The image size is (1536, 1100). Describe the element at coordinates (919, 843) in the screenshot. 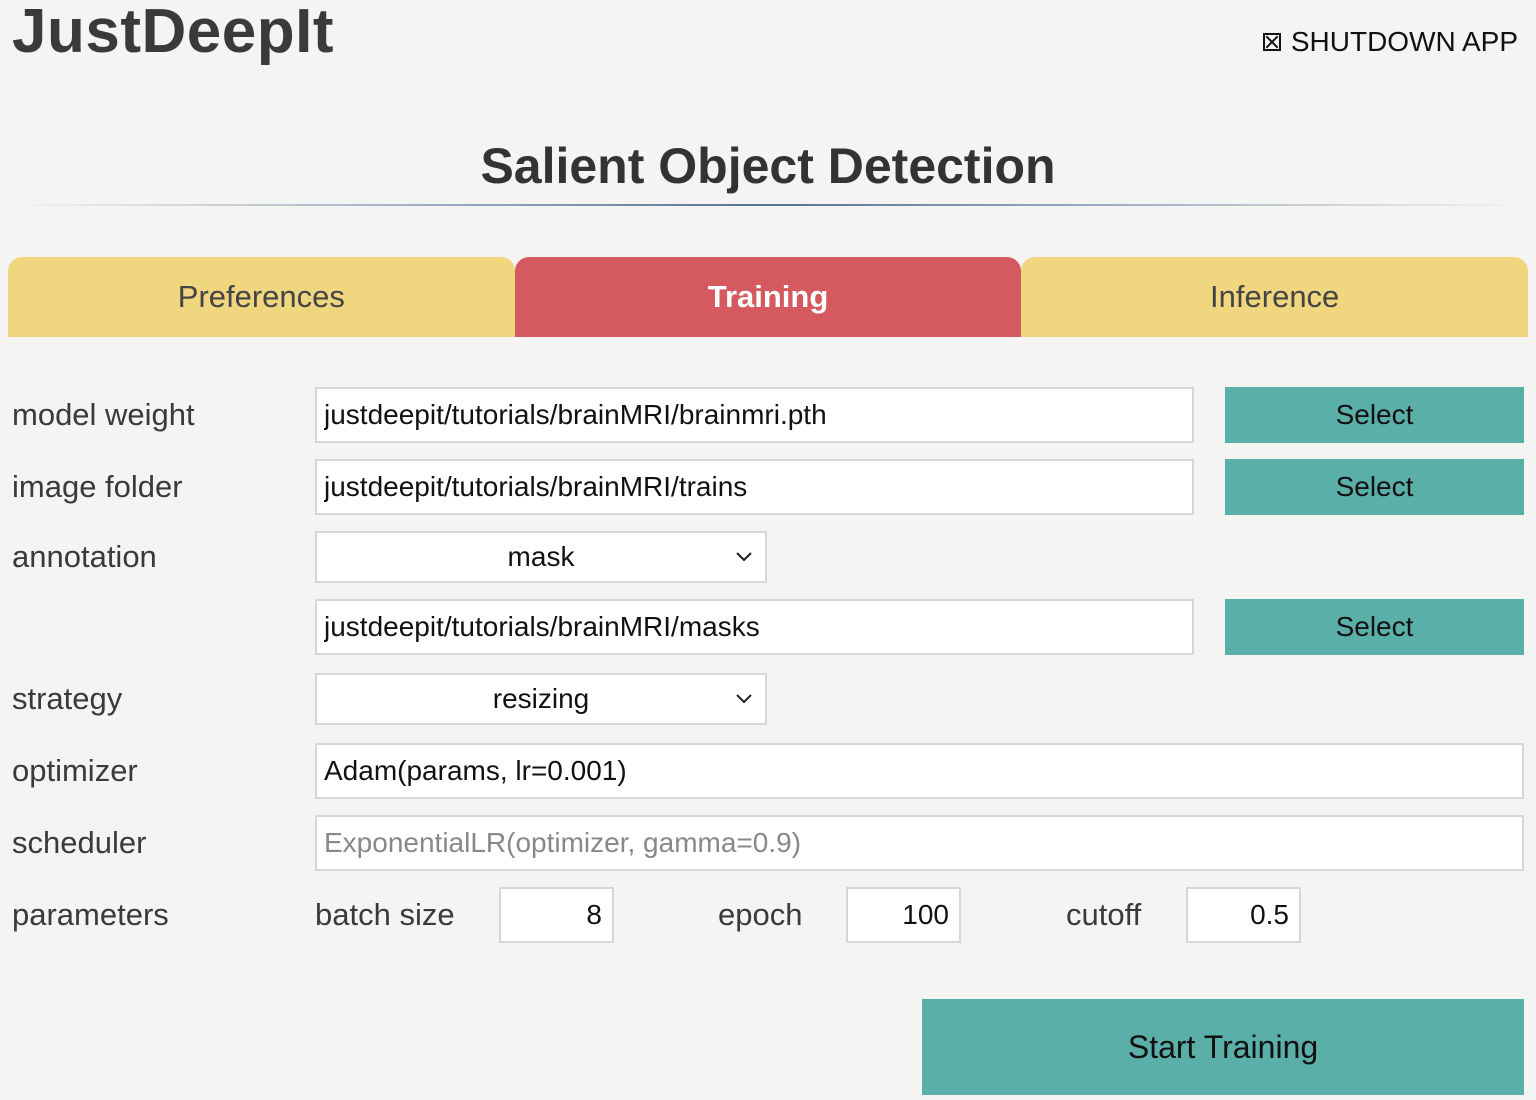

I see `scheduler-input` at that location.